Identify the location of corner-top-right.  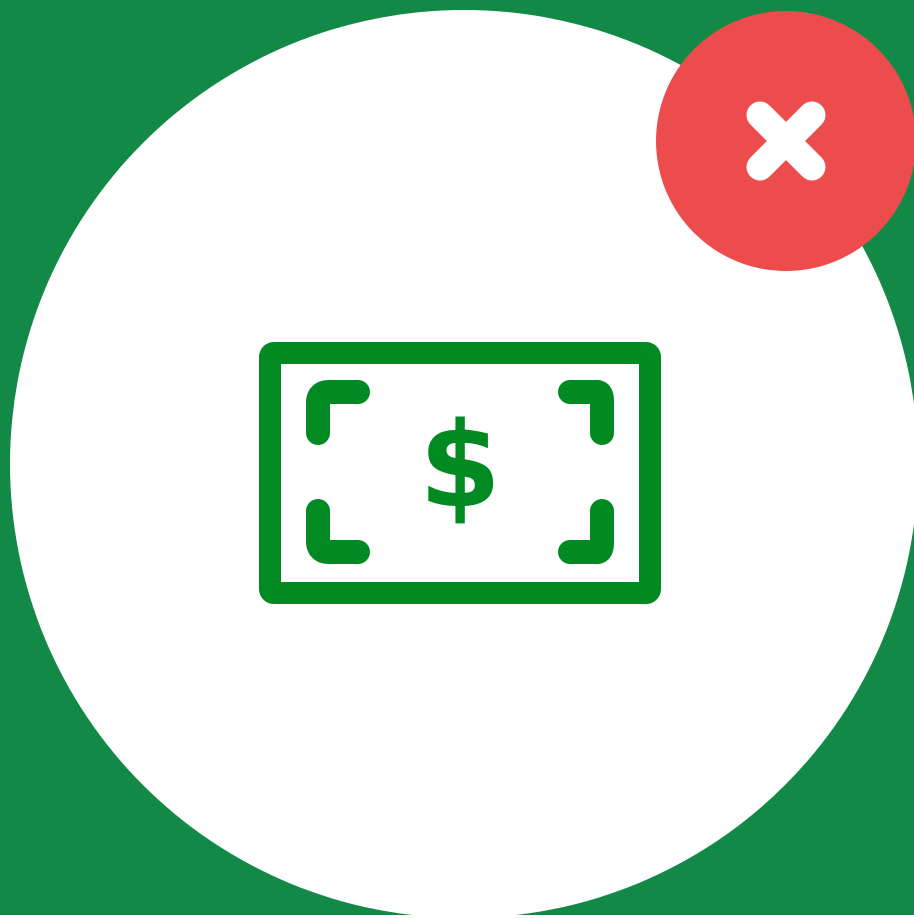
(586, 412).